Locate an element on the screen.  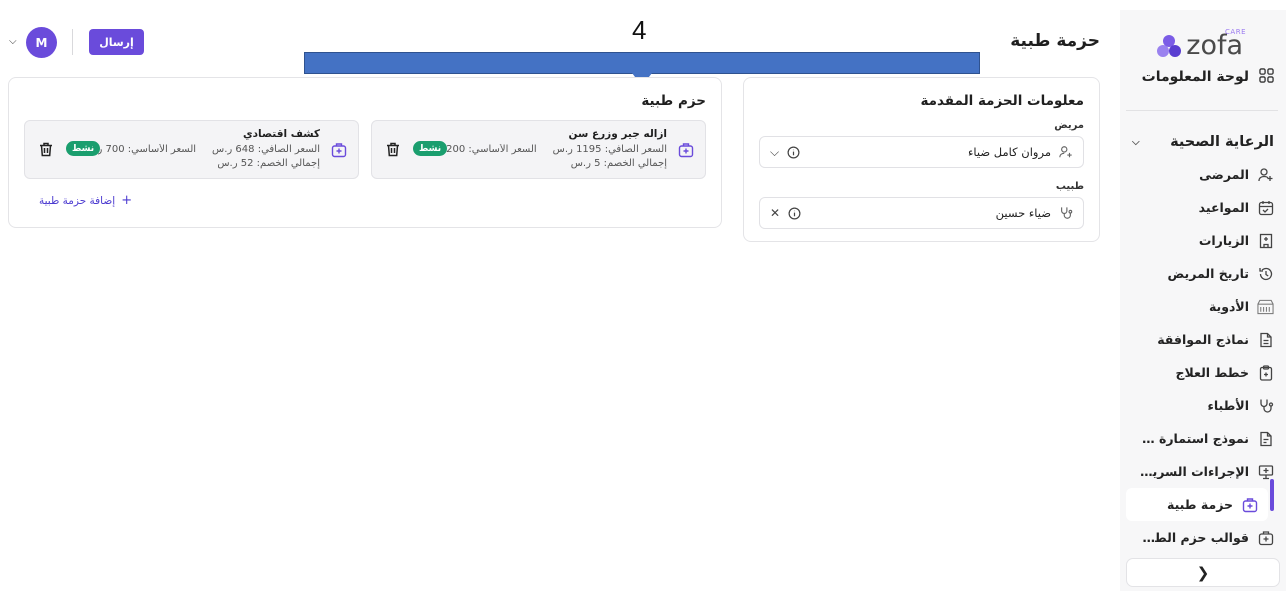
sidebar-item-visits: الزيارات is located at coordinates (1203, 240).